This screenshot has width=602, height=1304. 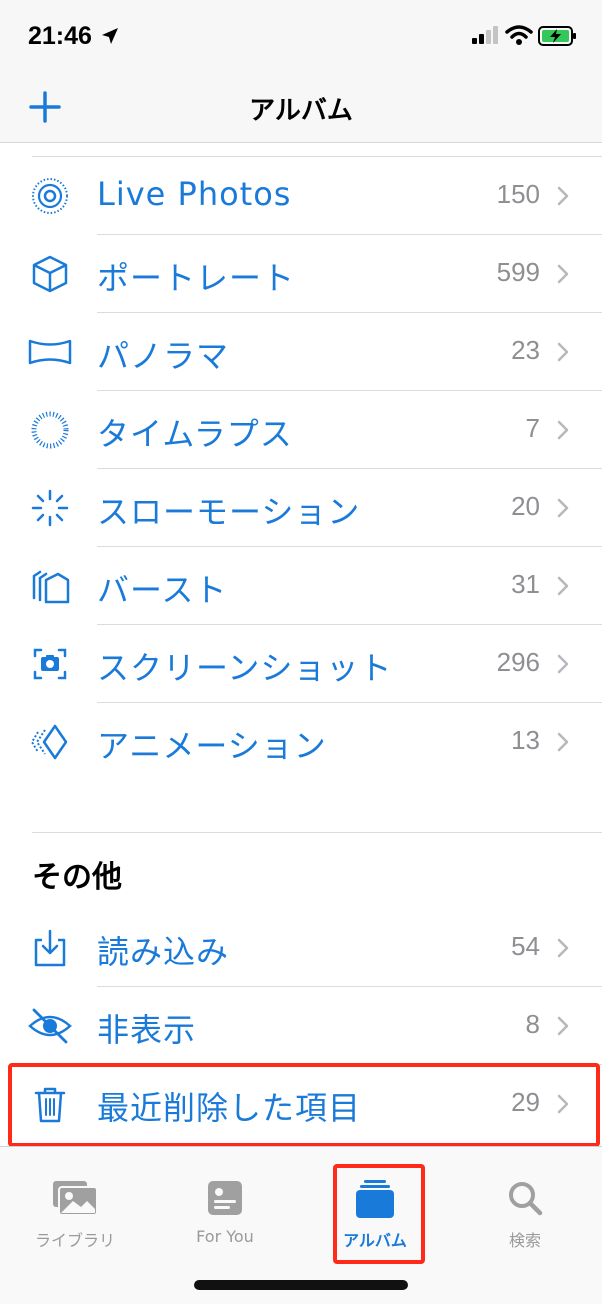 I want to click on album-label: スローモーション, so click(x=229, y=512).